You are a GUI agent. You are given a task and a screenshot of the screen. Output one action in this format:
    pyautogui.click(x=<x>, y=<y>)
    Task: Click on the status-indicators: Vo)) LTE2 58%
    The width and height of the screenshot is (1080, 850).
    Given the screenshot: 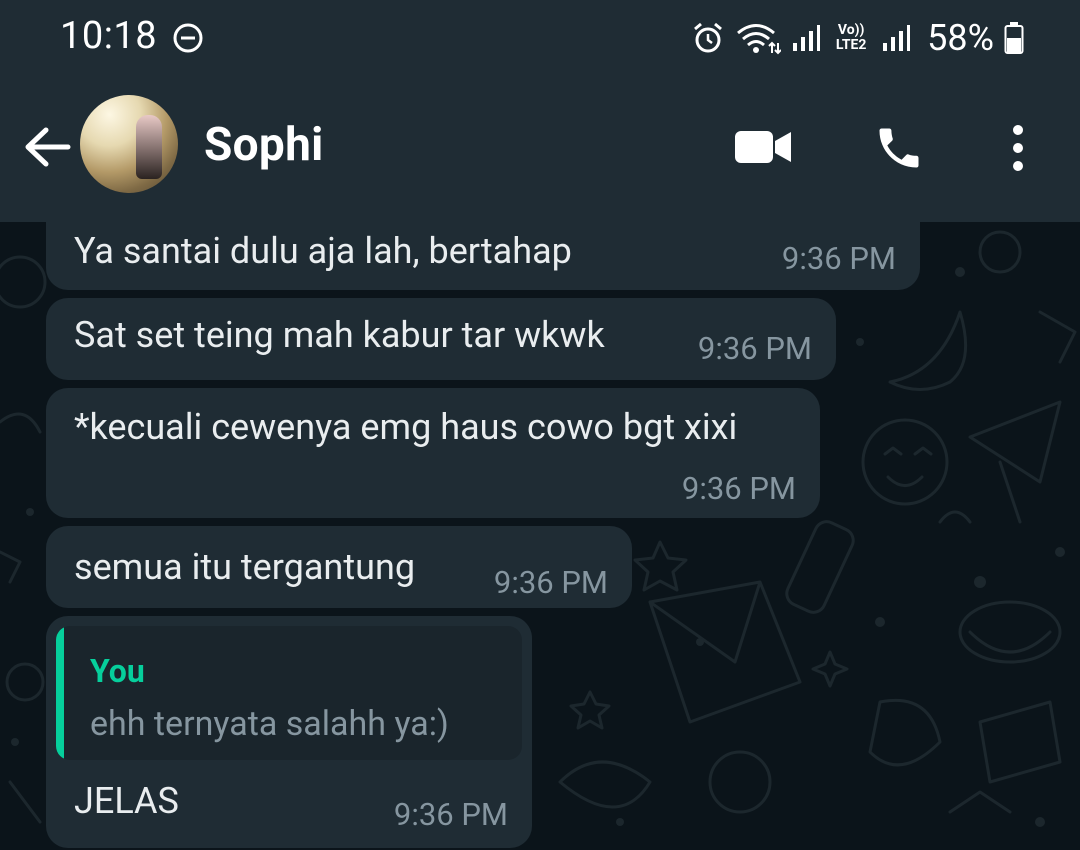 What is the action you would take?
    pyautogui.click(x=857, y=38)
    